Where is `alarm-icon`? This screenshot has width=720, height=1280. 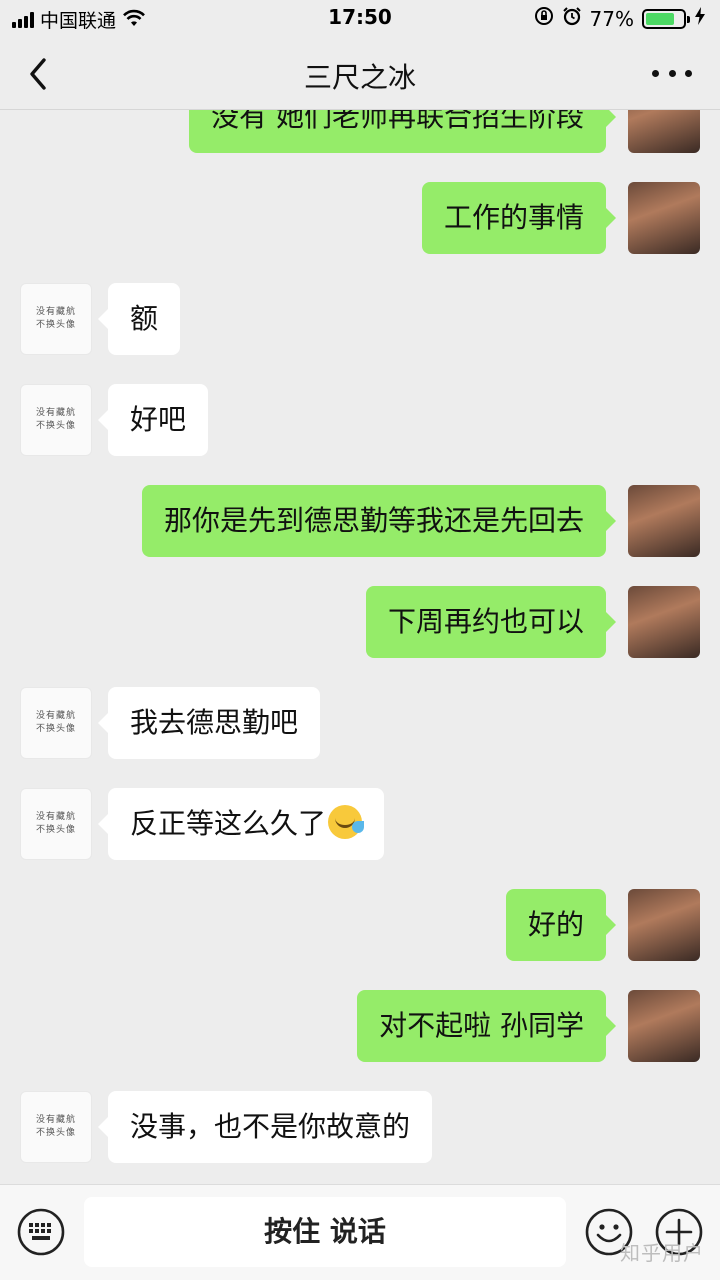
alarm-icon is located at coordinates (572, 18).